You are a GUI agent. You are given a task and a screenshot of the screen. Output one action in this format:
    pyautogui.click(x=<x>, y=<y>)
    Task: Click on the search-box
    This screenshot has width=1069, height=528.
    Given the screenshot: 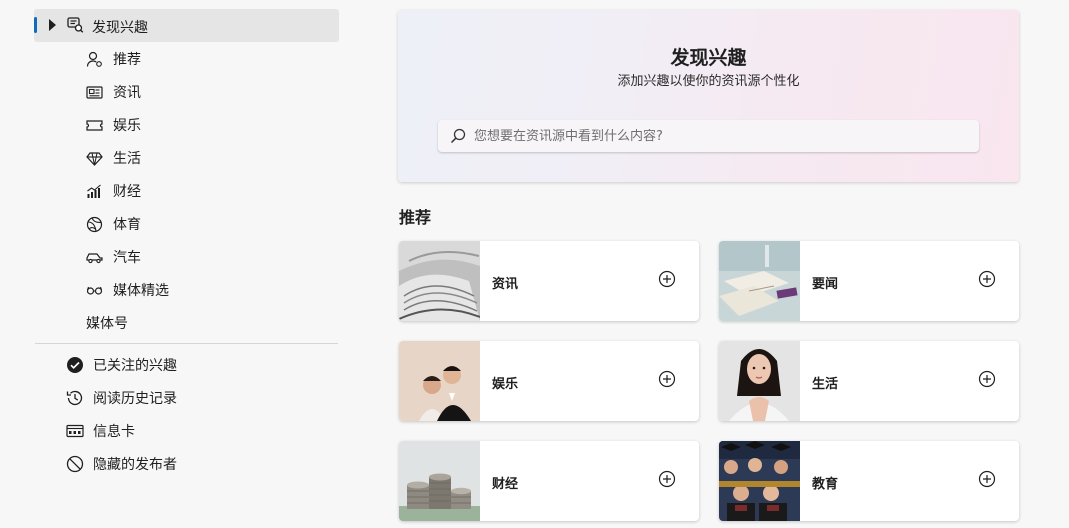 What is the action you would take?
    pyautogui.click(x=708, y=136)
    